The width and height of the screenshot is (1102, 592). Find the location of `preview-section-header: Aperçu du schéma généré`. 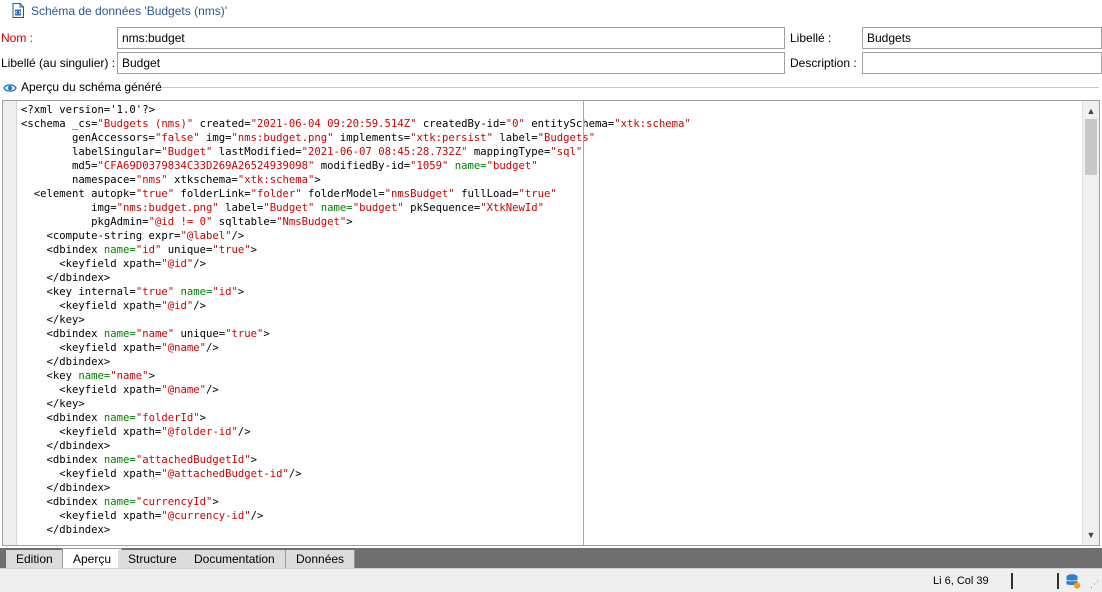

preview-section-header: Aperçu du schéma généré is located at coordinates (551, 88).